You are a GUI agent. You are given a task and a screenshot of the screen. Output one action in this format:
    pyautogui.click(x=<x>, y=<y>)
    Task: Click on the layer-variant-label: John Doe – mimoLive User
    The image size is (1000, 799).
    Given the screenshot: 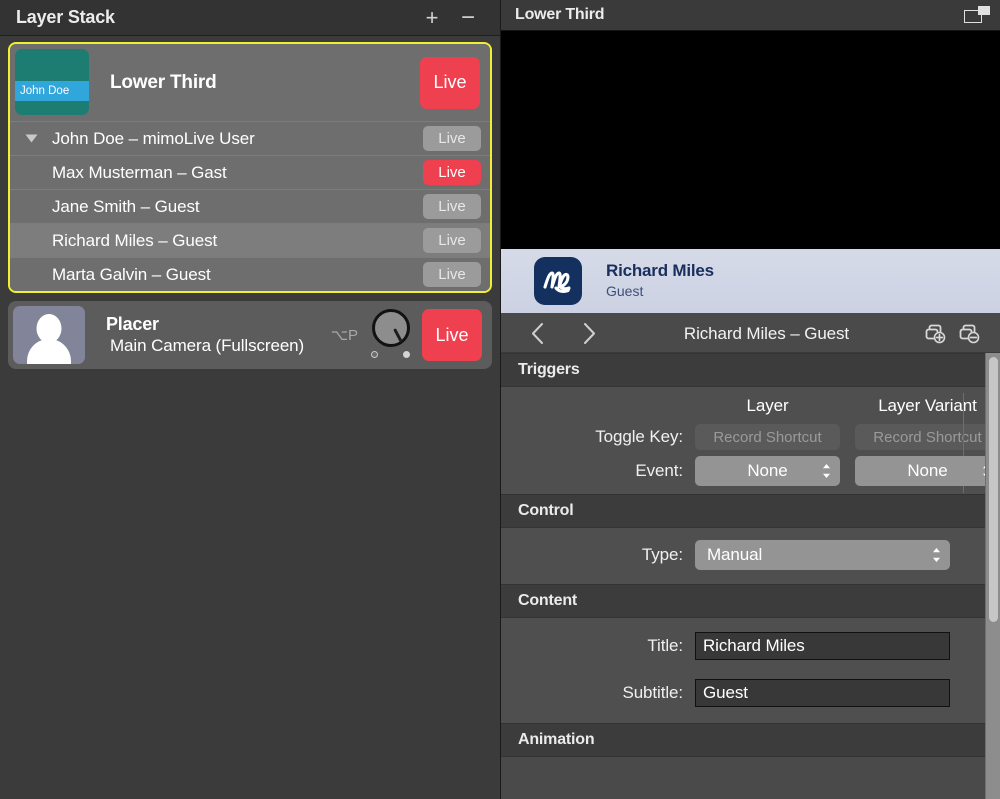 What is the action you would take?
    pyautogui.click(x=153, y=138)
    